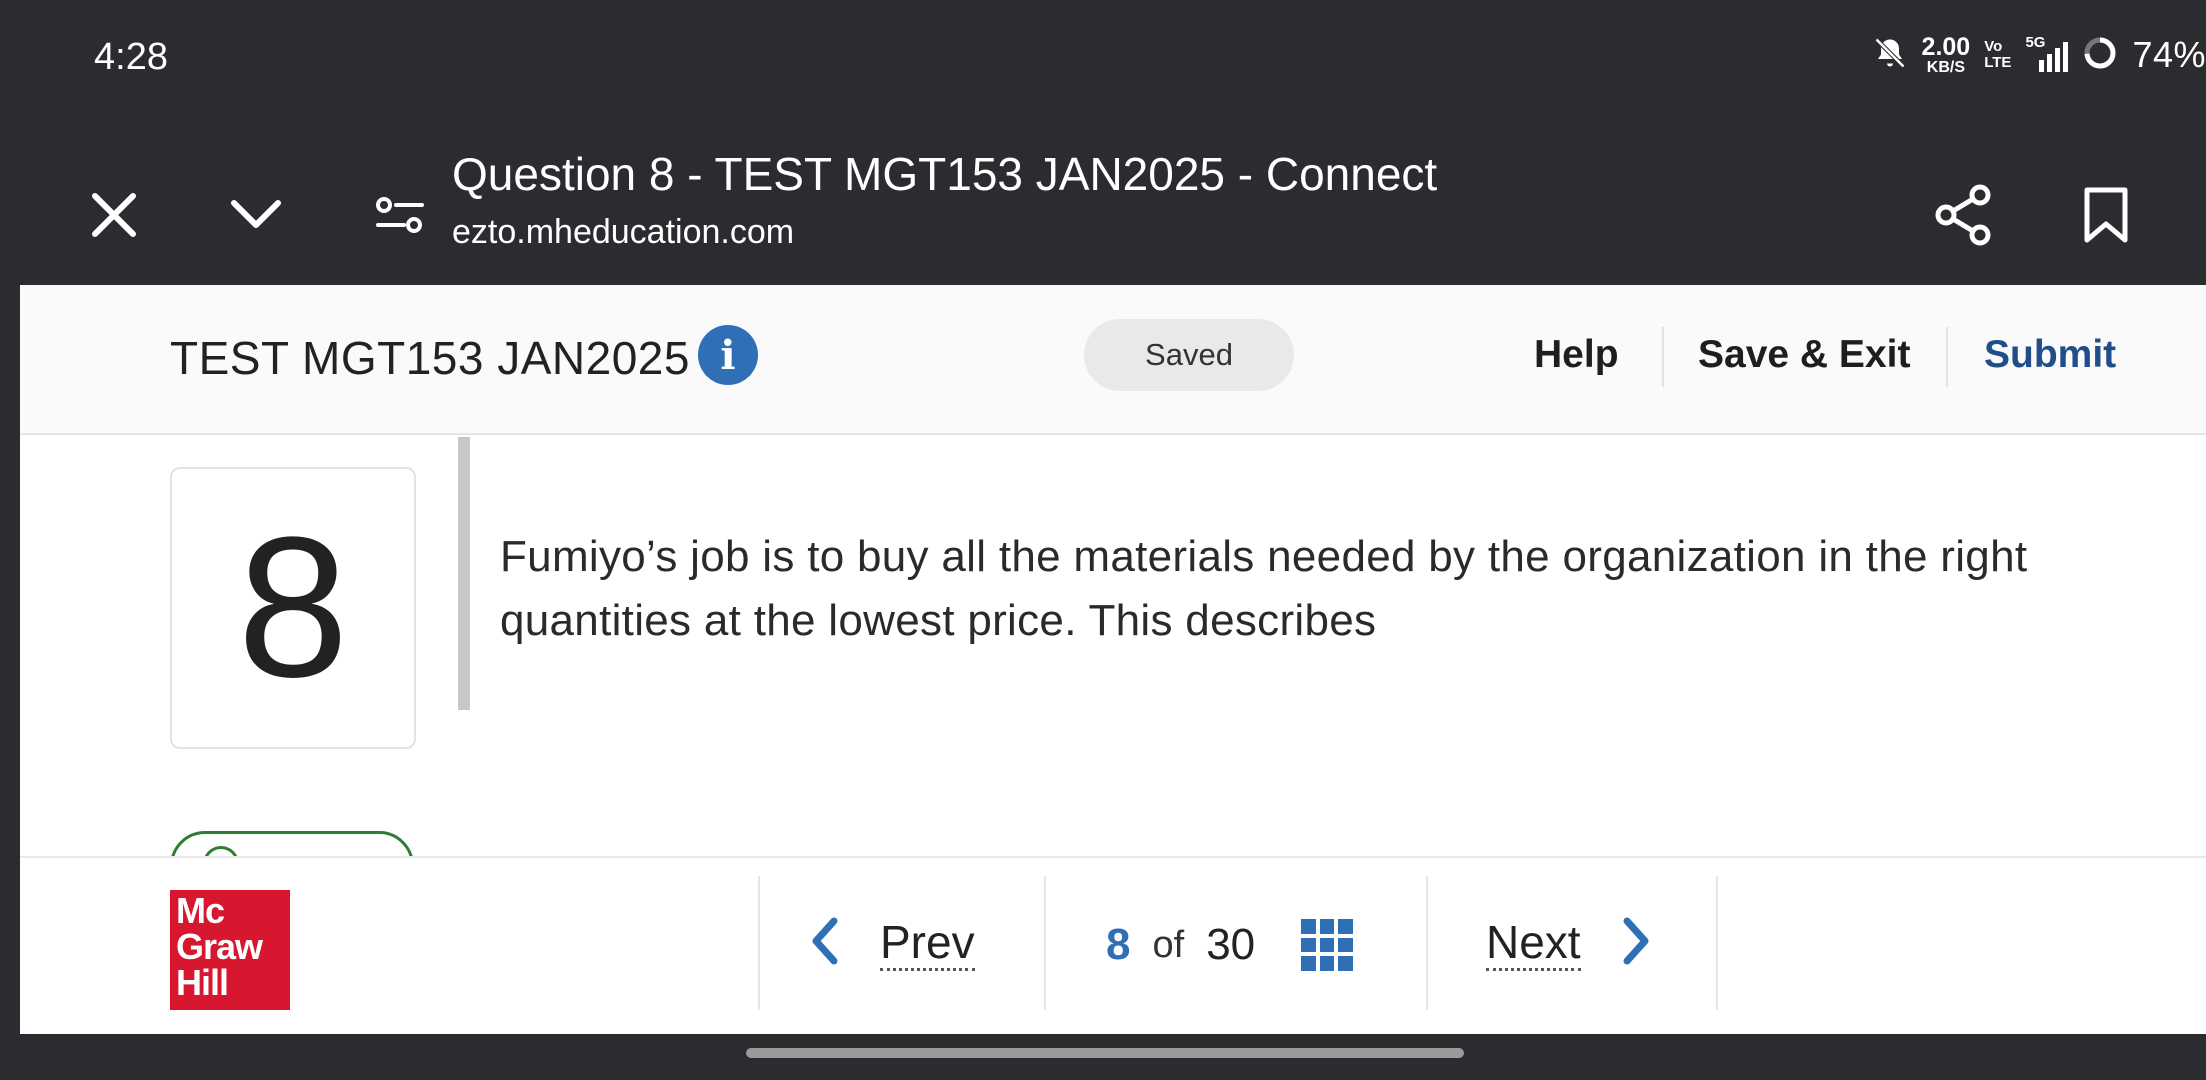  Describe the element at coordinates (1576, 355) in the screenshot. I see `help-button: Help` at that location.